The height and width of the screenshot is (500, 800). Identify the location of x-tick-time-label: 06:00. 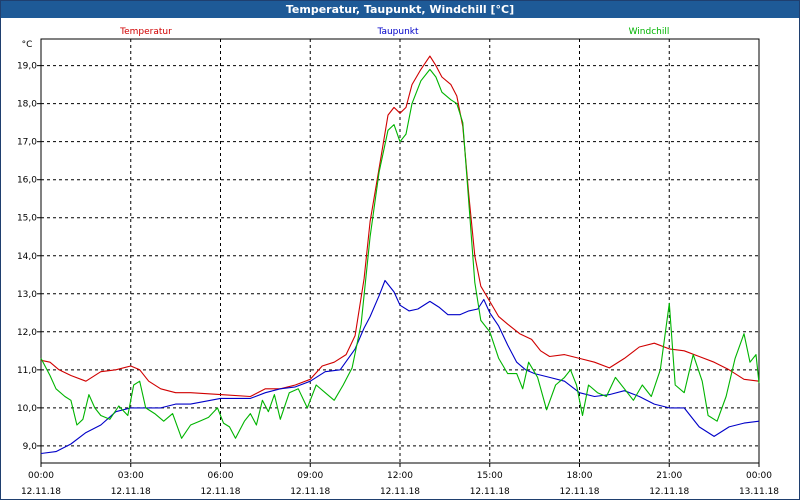
(221, 476).